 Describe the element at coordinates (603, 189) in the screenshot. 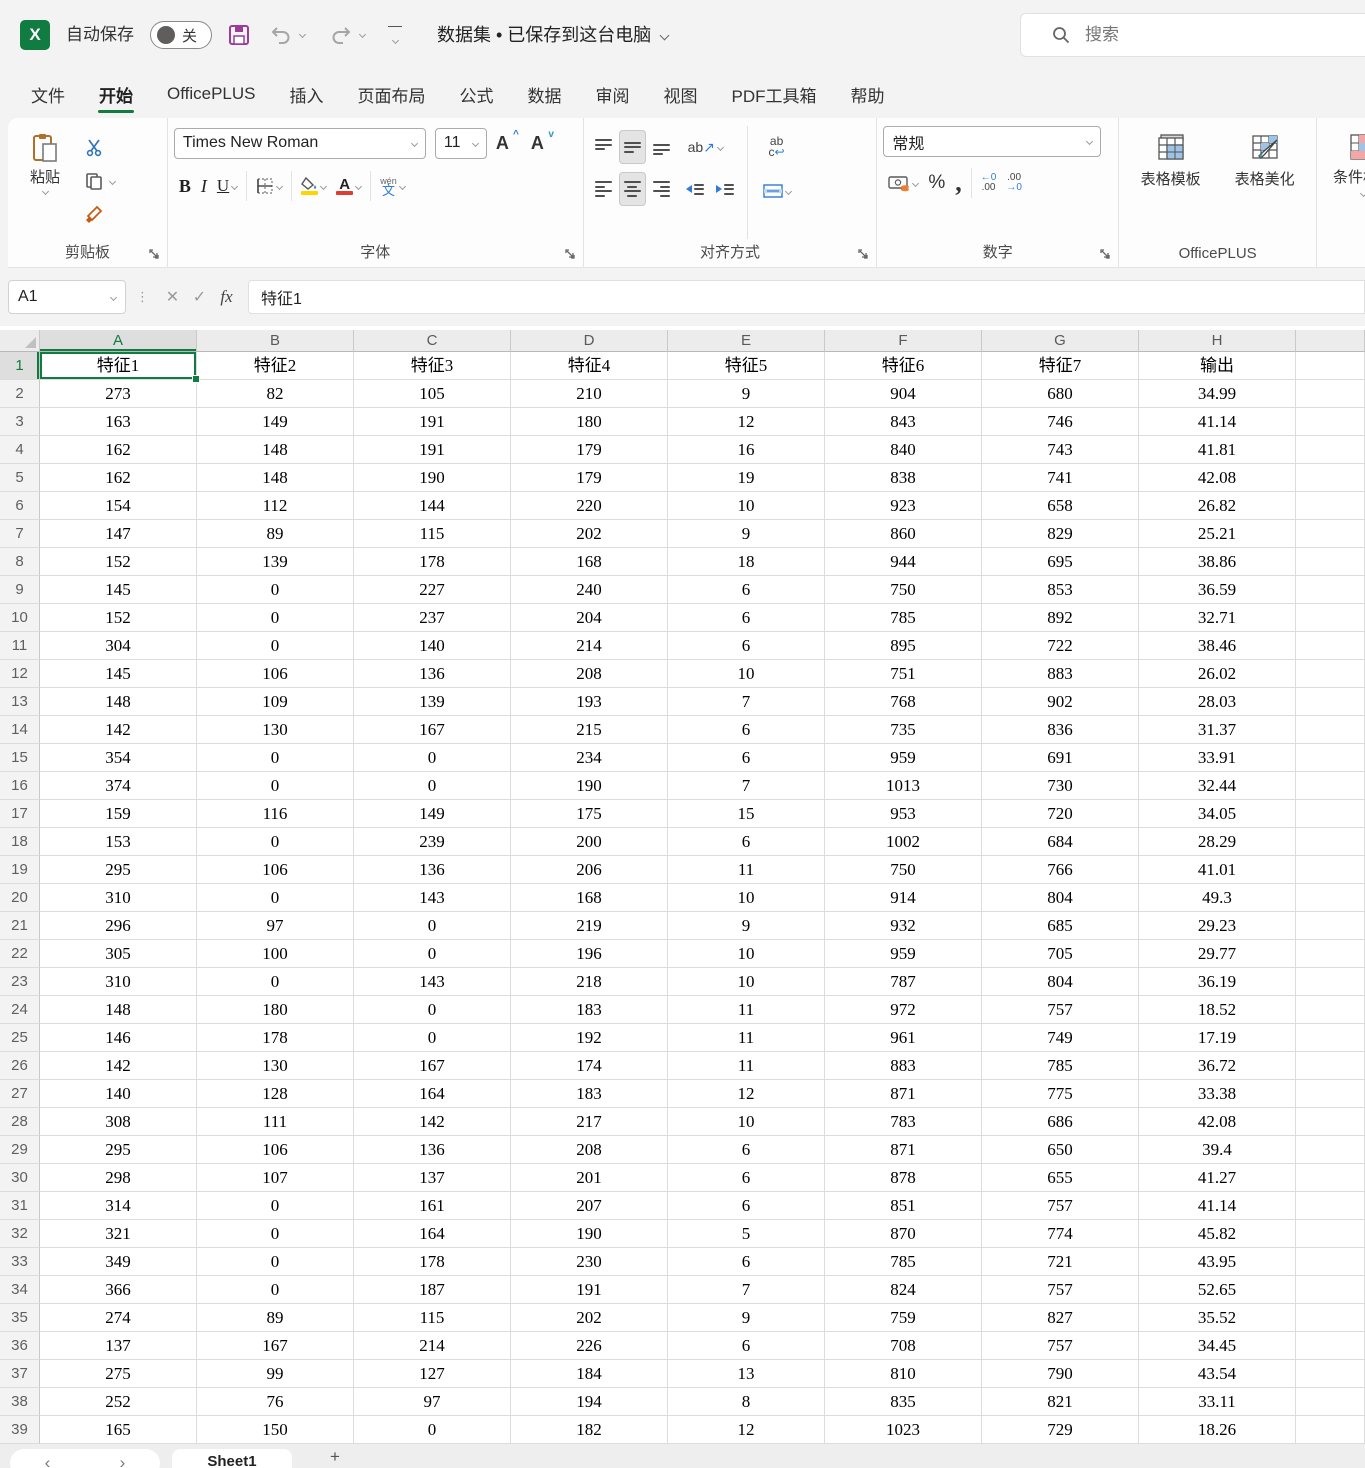

I see `align-left-button` at that location.